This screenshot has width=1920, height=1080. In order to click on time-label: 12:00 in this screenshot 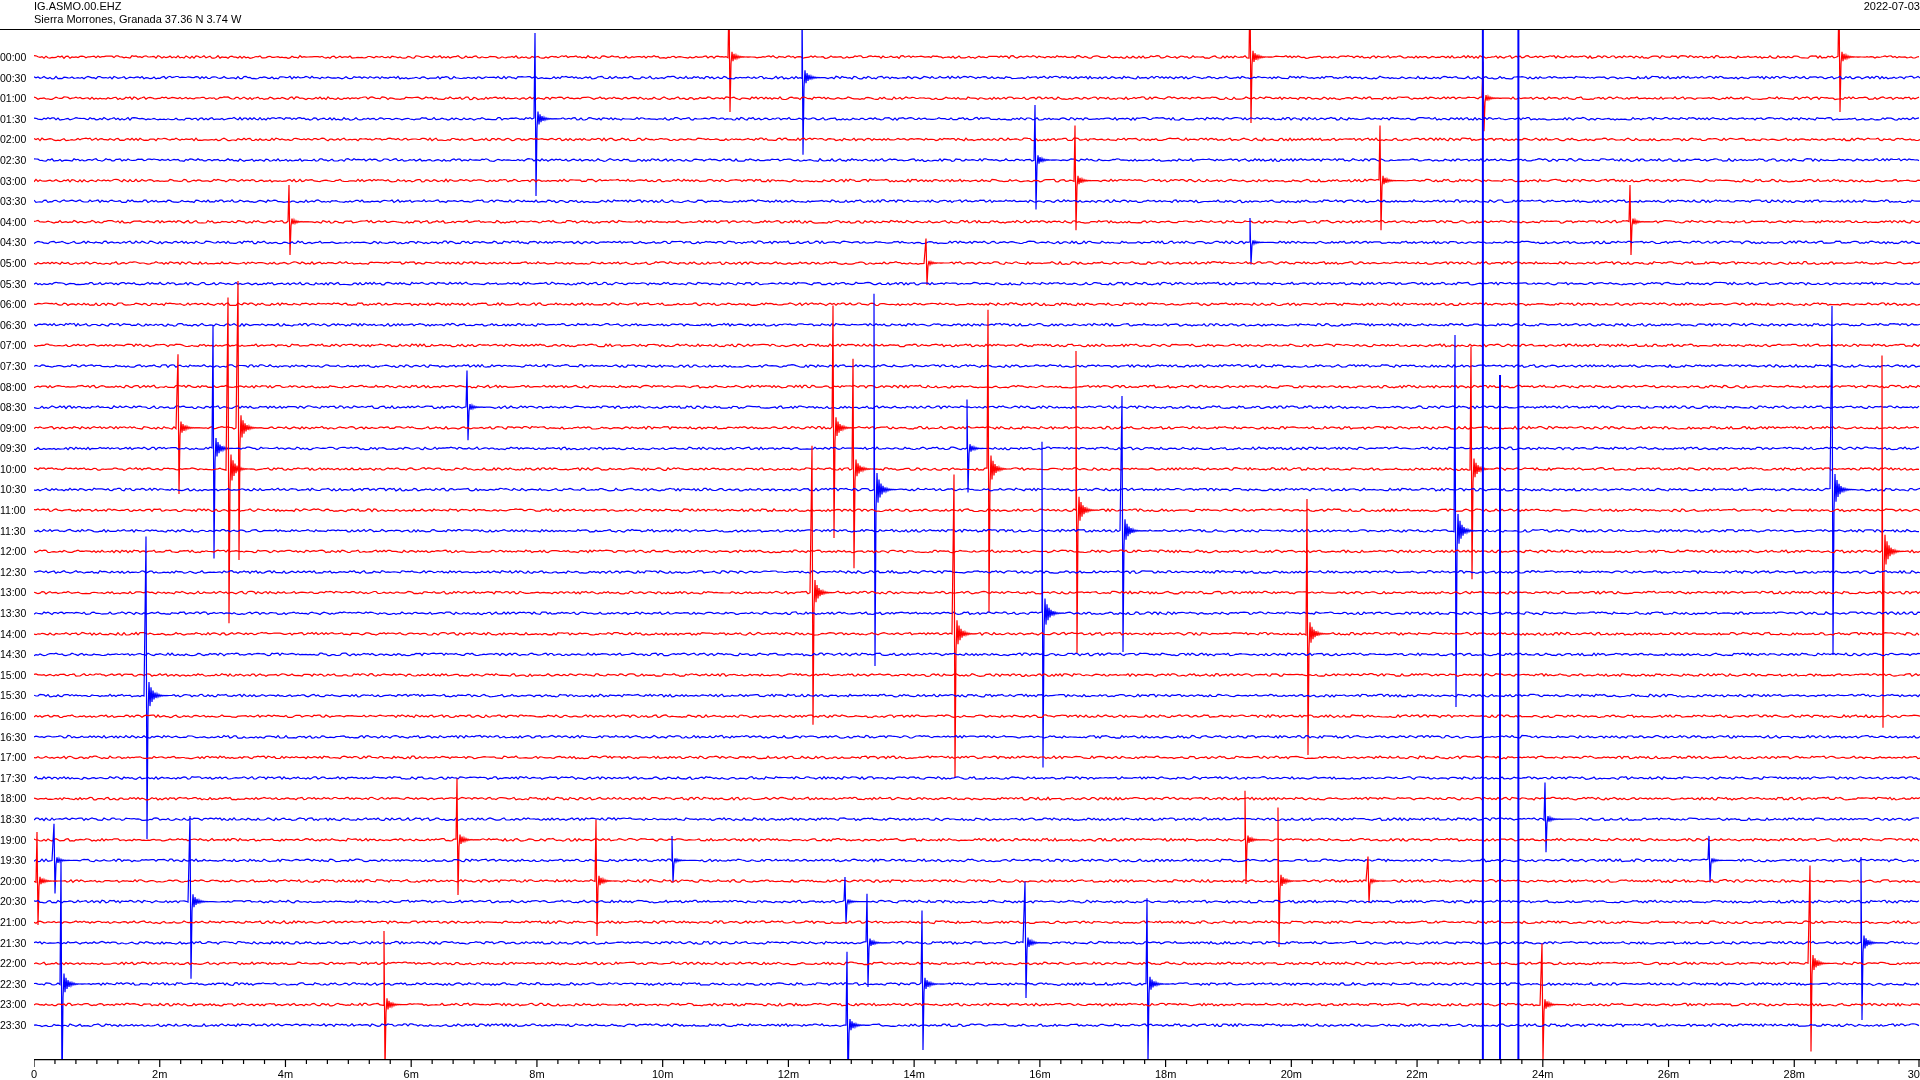, I will do `click(14, 552)`.